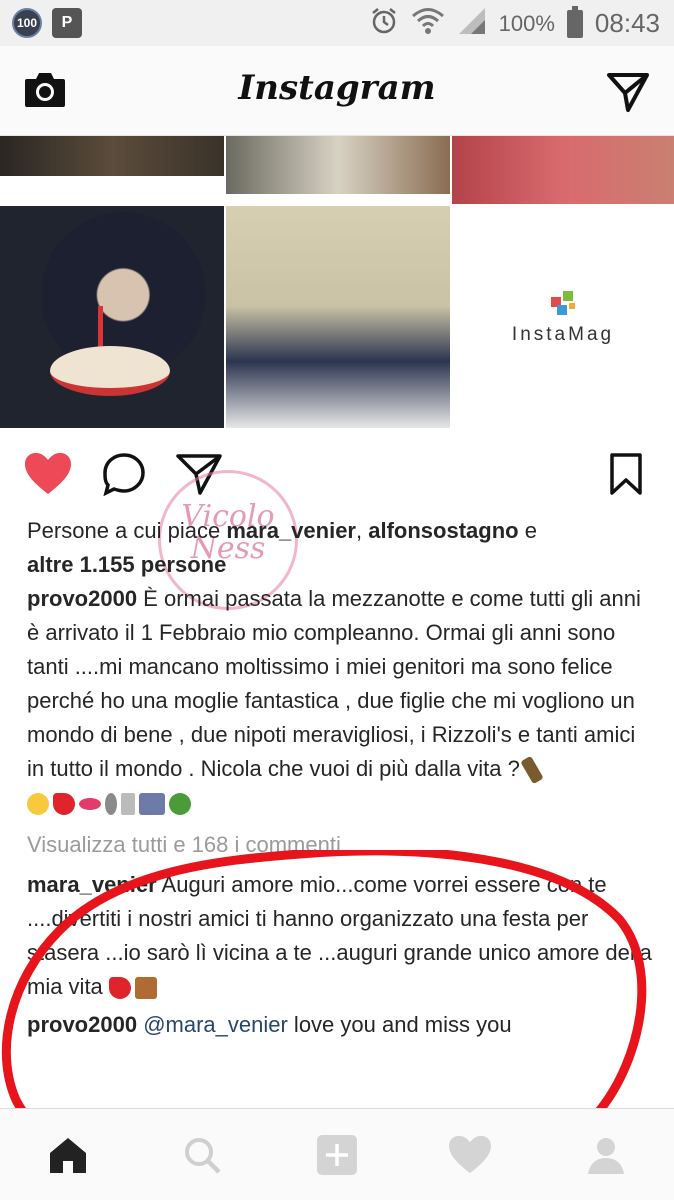 This screenshot has height=1200, width=674. Describe the element at coordinates (128, 804) in the screenshot. I see `object-emoji-icon` at that location.